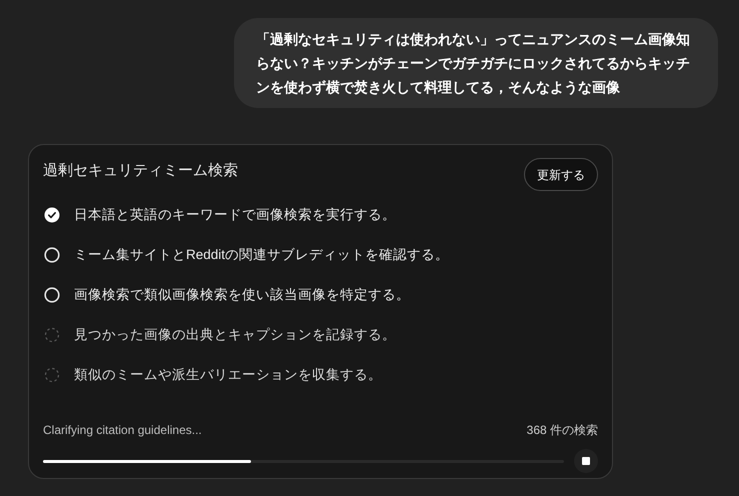 The width and height of the screenshot is (739, 496). What do you see at coordinates (561, 174) in the screenshot?
I see `refresh-button: 更新する` at bounding box center [561, 174].